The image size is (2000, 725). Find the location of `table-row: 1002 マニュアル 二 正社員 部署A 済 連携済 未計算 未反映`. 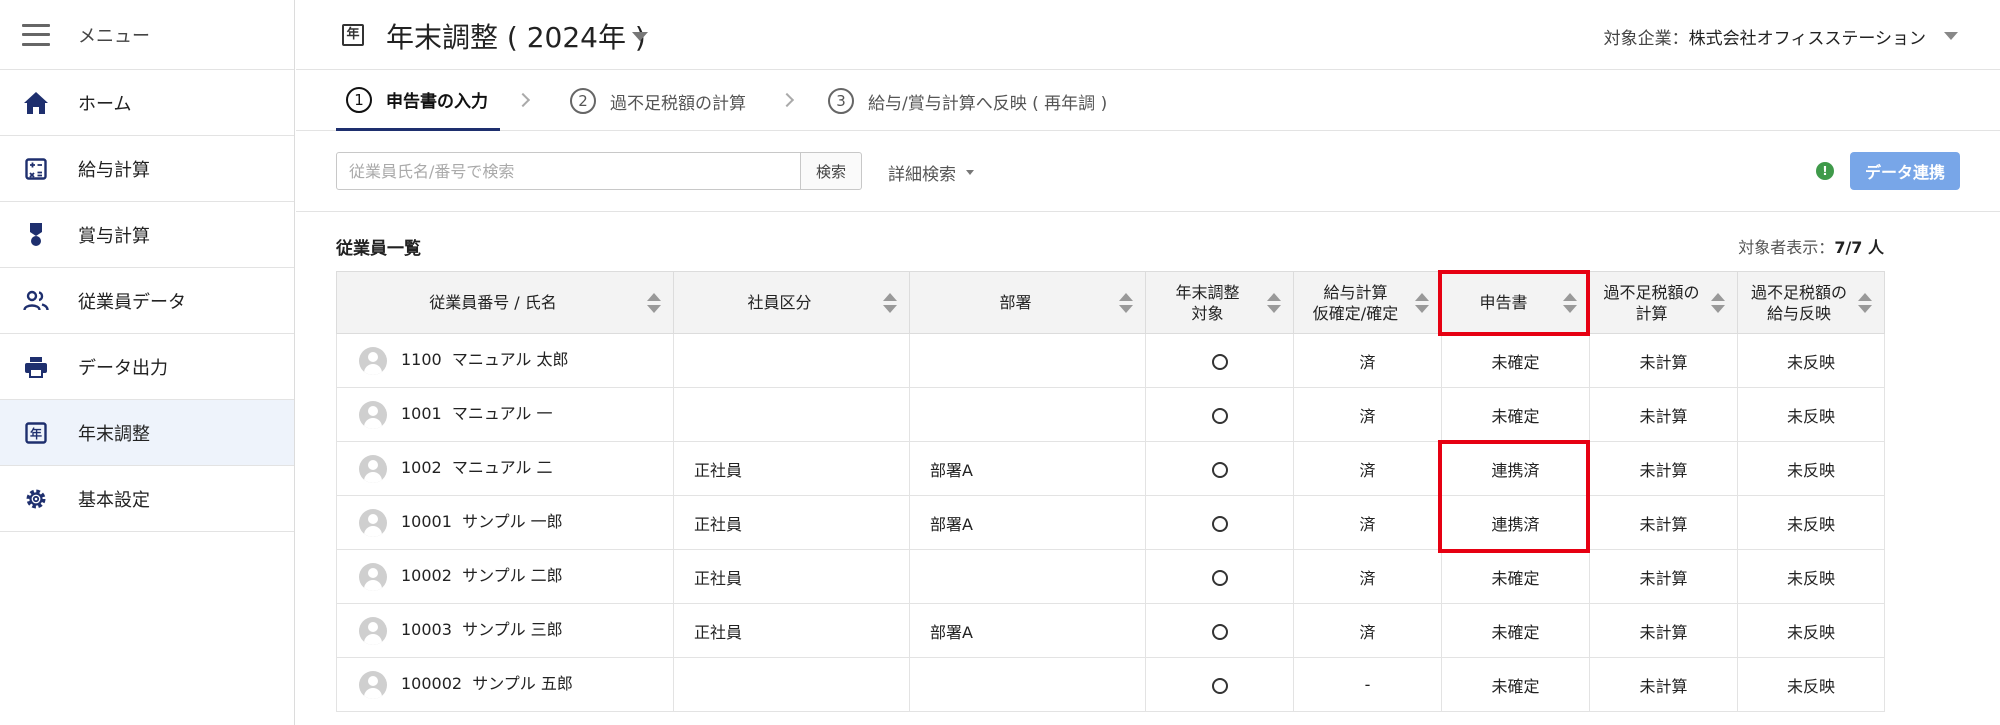

table-row: 1002 マニュアル 二 正社員 部署A 済 連携済 未計算 未反映 is located at coordinates (1110, 468).